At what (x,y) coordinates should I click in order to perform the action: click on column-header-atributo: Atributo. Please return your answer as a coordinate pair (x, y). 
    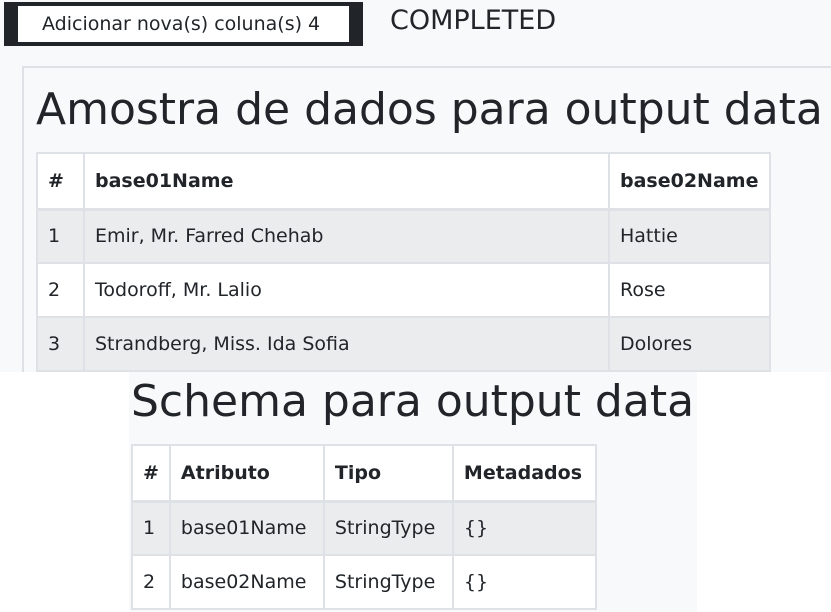
    Looking at the image, I should click on (246, 473).